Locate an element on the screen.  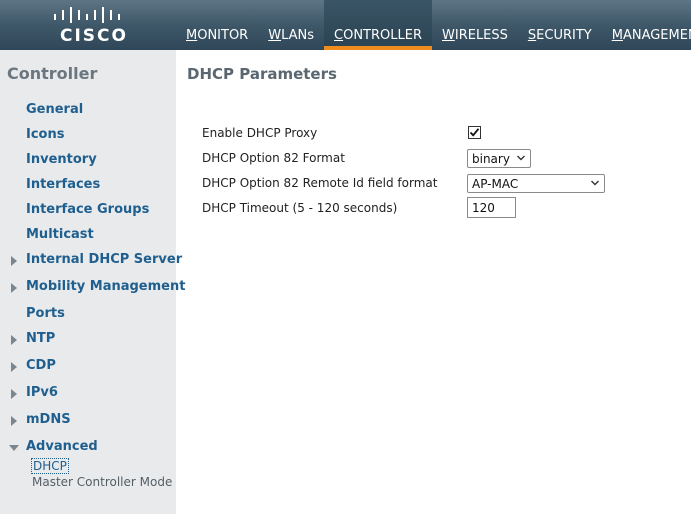
nav-monitor-hotkey: M is located at coordinates (192, 35).